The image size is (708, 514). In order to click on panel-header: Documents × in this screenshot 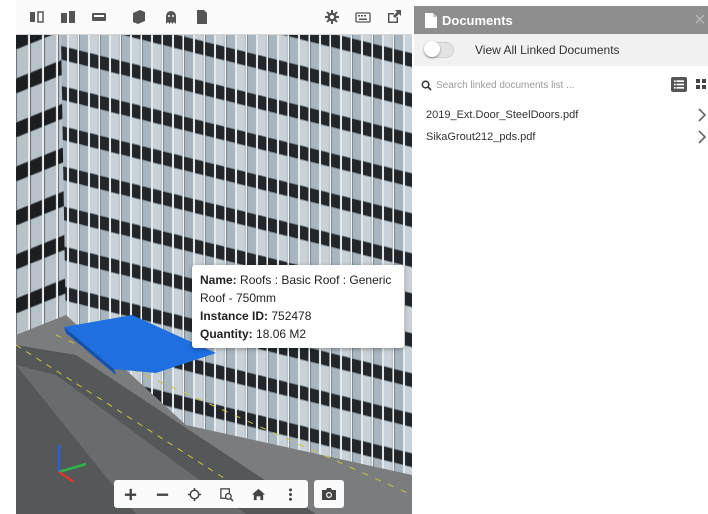, I will do `click(561, 20)`.